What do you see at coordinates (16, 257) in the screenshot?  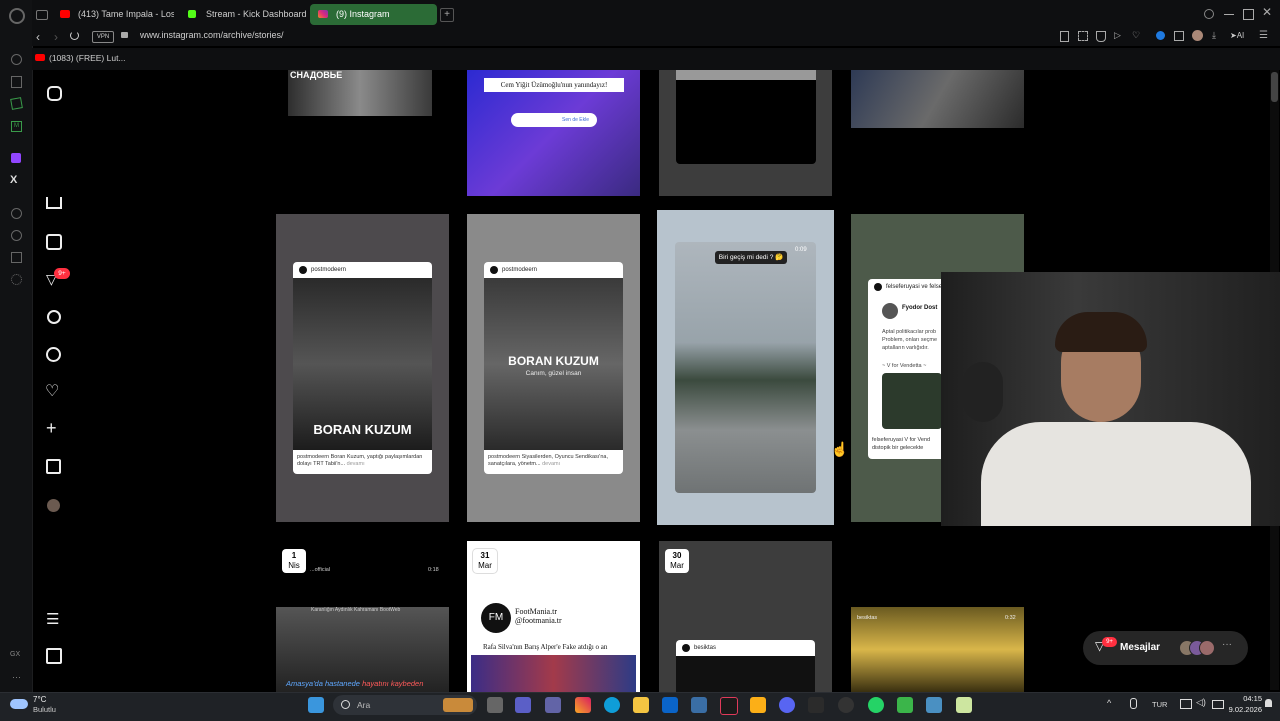 I see `extensions-icon` at bounding box center [16, 257].